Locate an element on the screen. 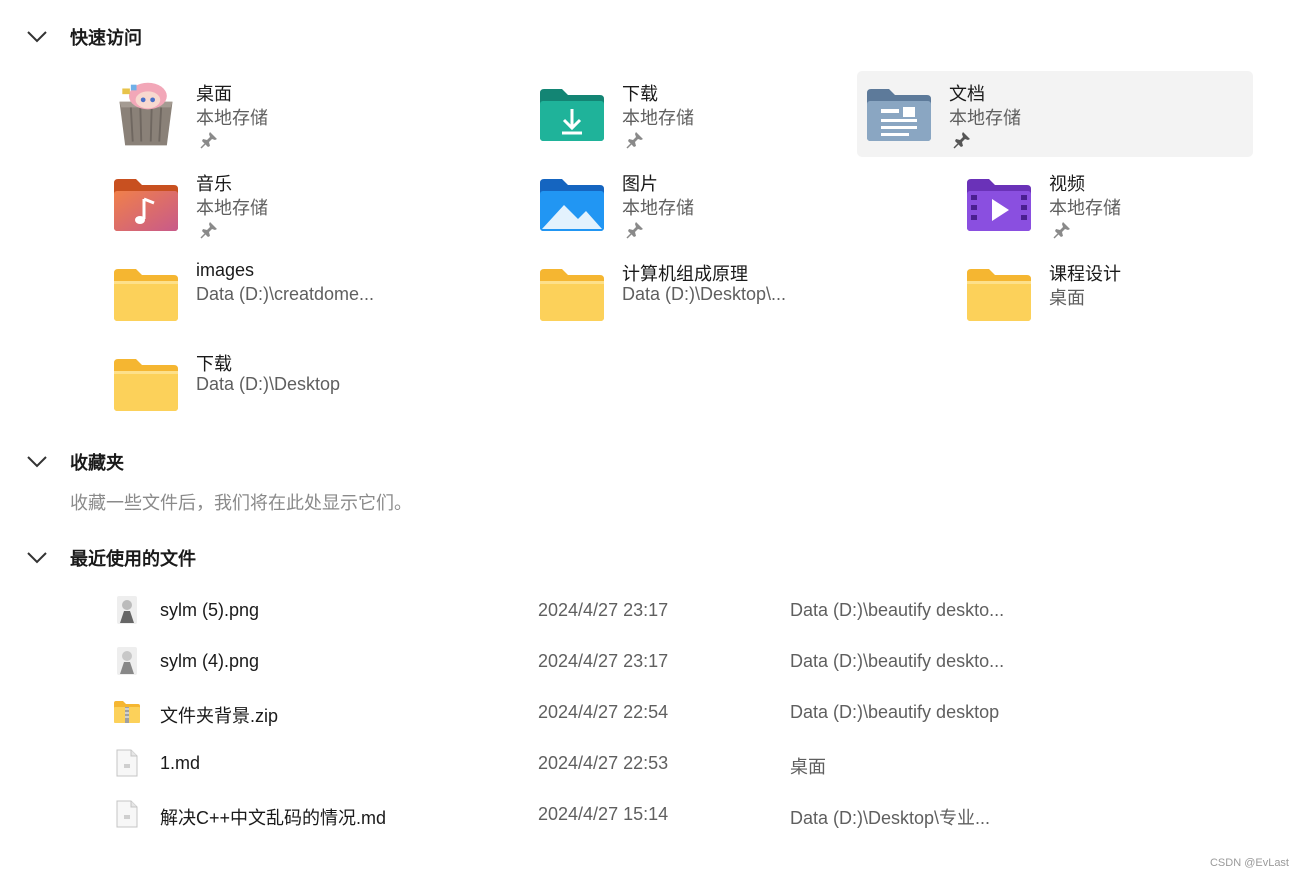 This screenshot has height=877, width=1303. file-date: 2024/4/27 22:53 is located at coordinates (603, 763).